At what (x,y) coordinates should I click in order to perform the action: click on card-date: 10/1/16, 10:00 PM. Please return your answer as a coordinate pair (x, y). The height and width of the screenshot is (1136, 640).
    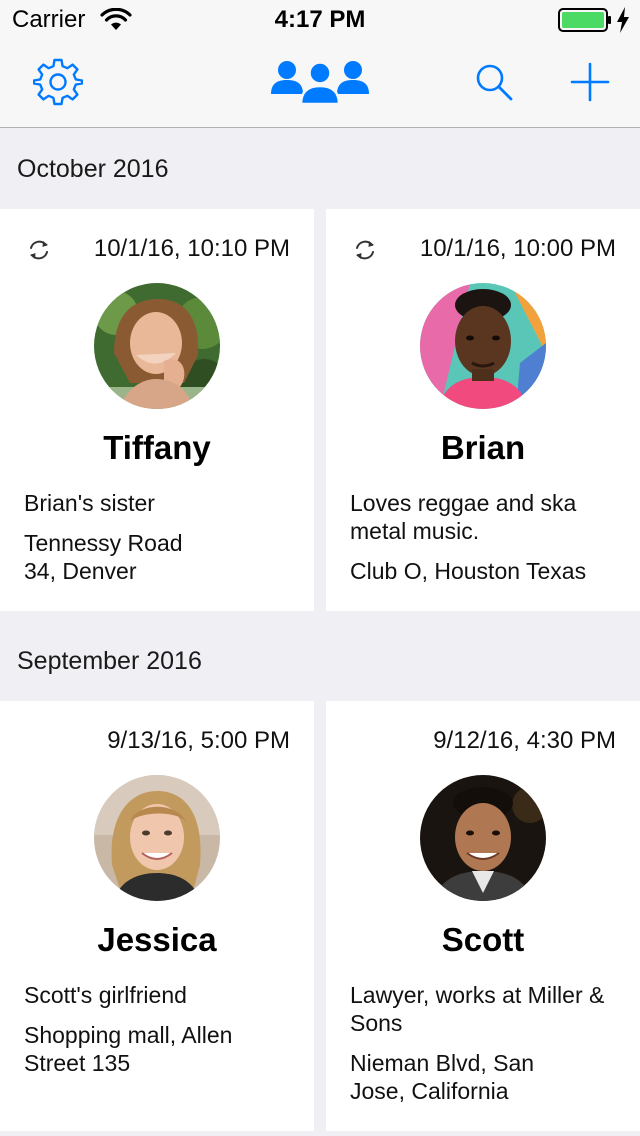
    Looking at the image, I should click on (517, 248).